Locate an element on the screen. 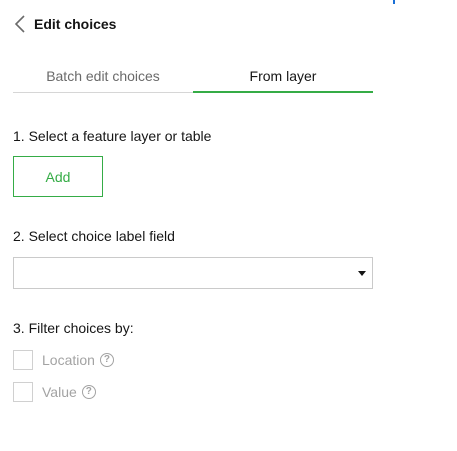  tab-batch-edit-choices: Batch edit choices is located at coordinates (103, 77).